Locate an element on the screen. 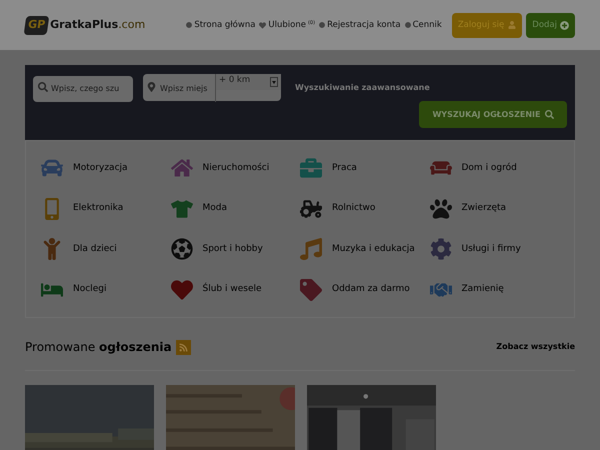 Image resolution: width=600 pixels, height=450 pixels. nav-link: Rejestracja konta is located at coordinates (360, 25).